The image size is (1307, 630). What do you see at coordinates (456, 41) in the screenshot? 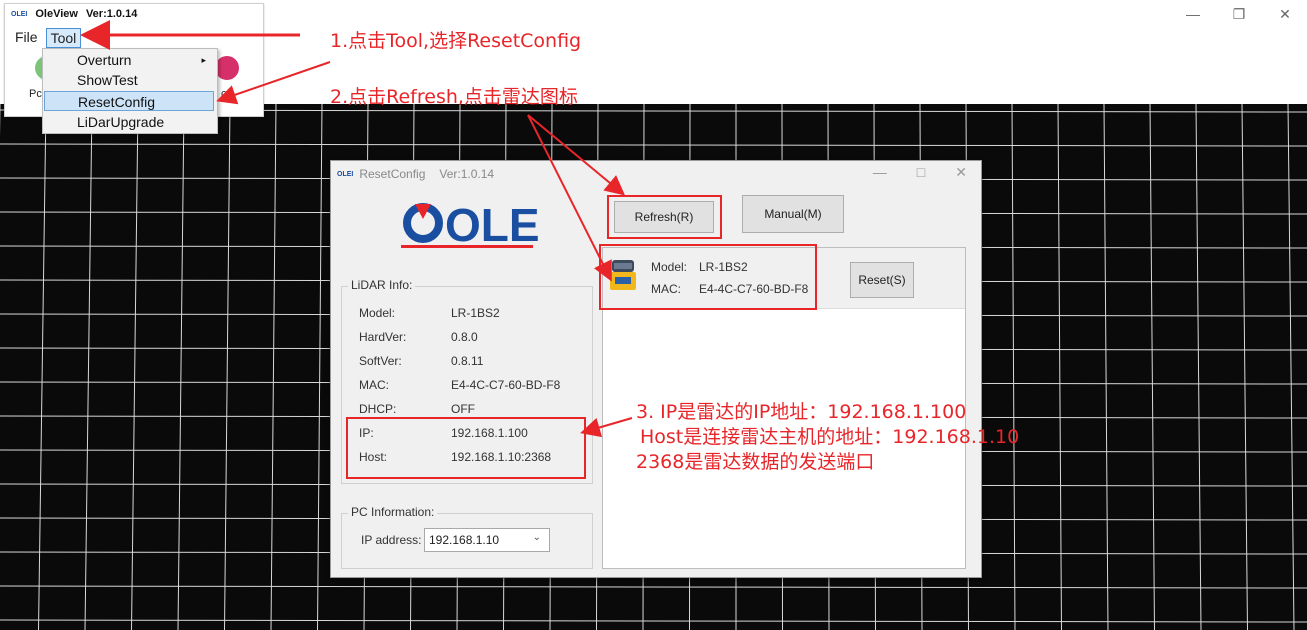
I see `annotation-step1: 1.点击Tool,选择ResetConfig` at bounding box center [456, 41].